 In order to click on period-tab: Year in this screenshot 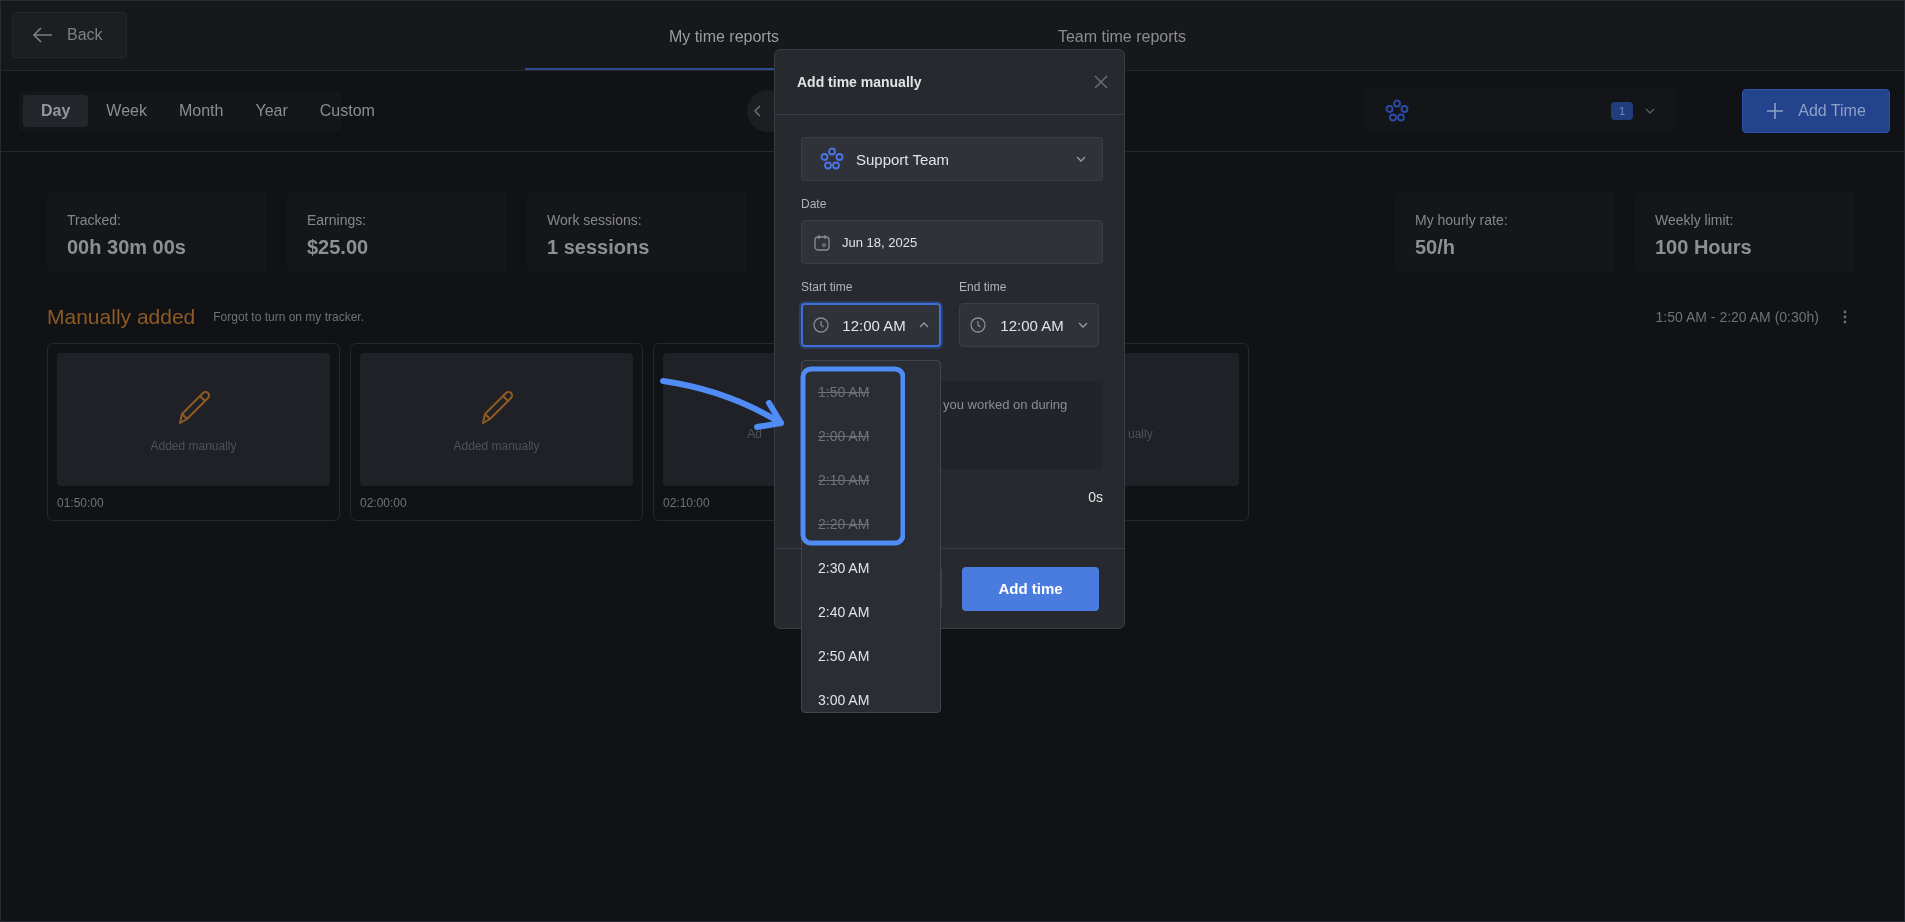, I will do `click(271, 111)`.